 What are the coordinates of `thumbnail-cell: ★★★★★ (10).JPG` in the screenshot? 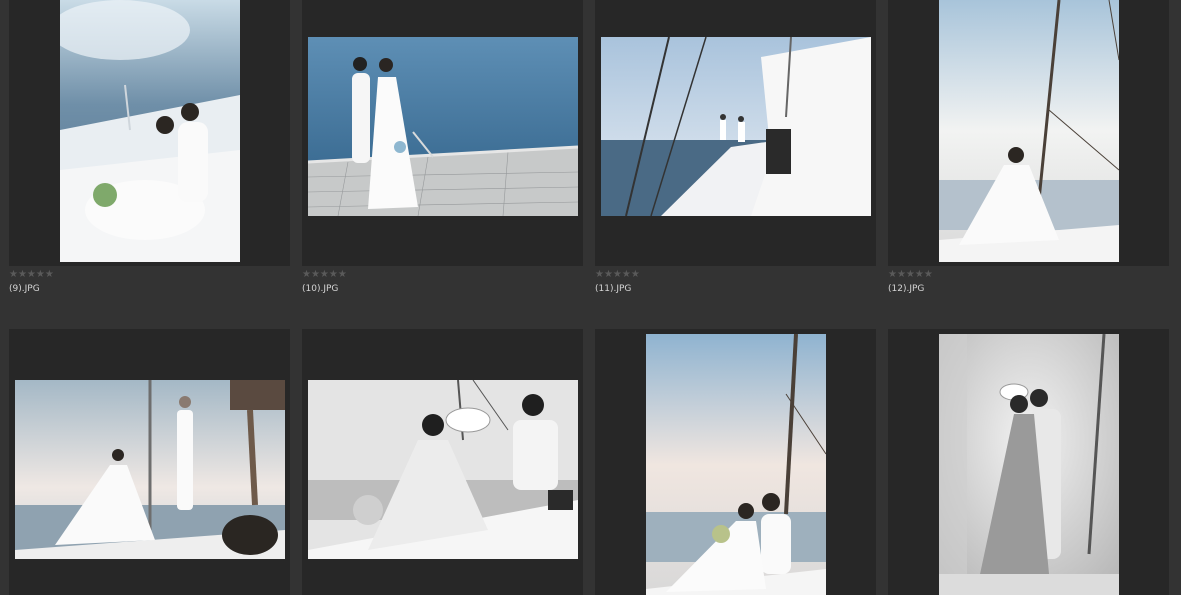 It's located at (442, 147).